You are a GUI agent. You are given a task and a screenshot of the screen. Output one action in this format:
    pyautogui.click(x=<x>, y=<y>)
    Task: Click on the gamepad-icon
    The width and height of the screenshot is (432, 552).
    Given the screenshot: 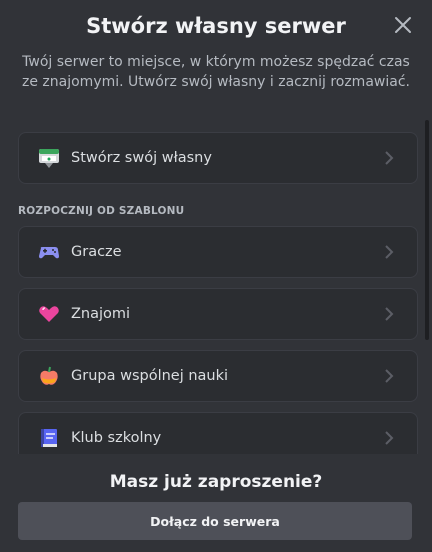 What is the action you would take?
    pyautogui.click(x=49, y=252)
    